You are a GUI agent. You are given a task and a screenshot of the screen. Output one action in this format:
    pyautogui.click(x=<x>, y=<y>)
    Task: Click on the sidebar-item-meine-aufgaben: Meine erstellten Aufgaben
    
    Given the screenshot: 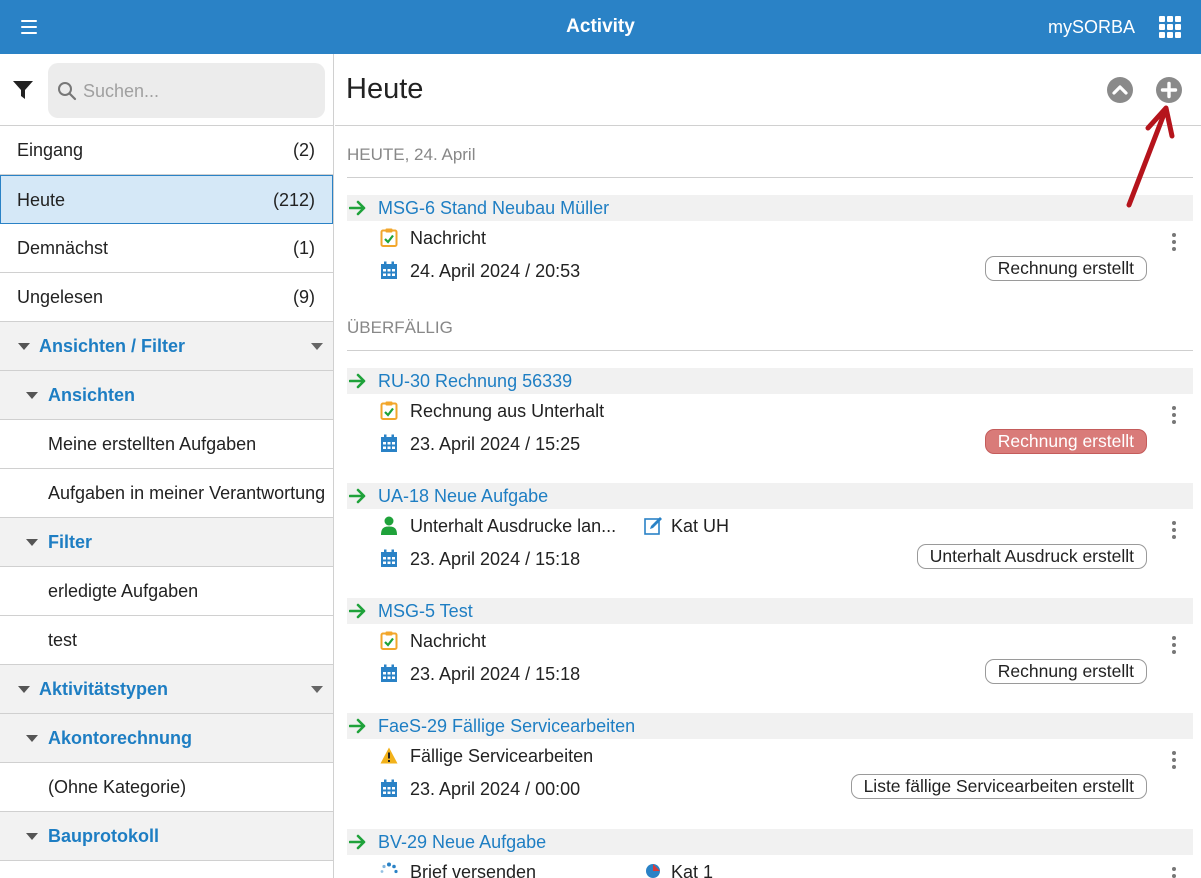 What is the action you would take?
    pyautogui.click(x=166, y=444)
    